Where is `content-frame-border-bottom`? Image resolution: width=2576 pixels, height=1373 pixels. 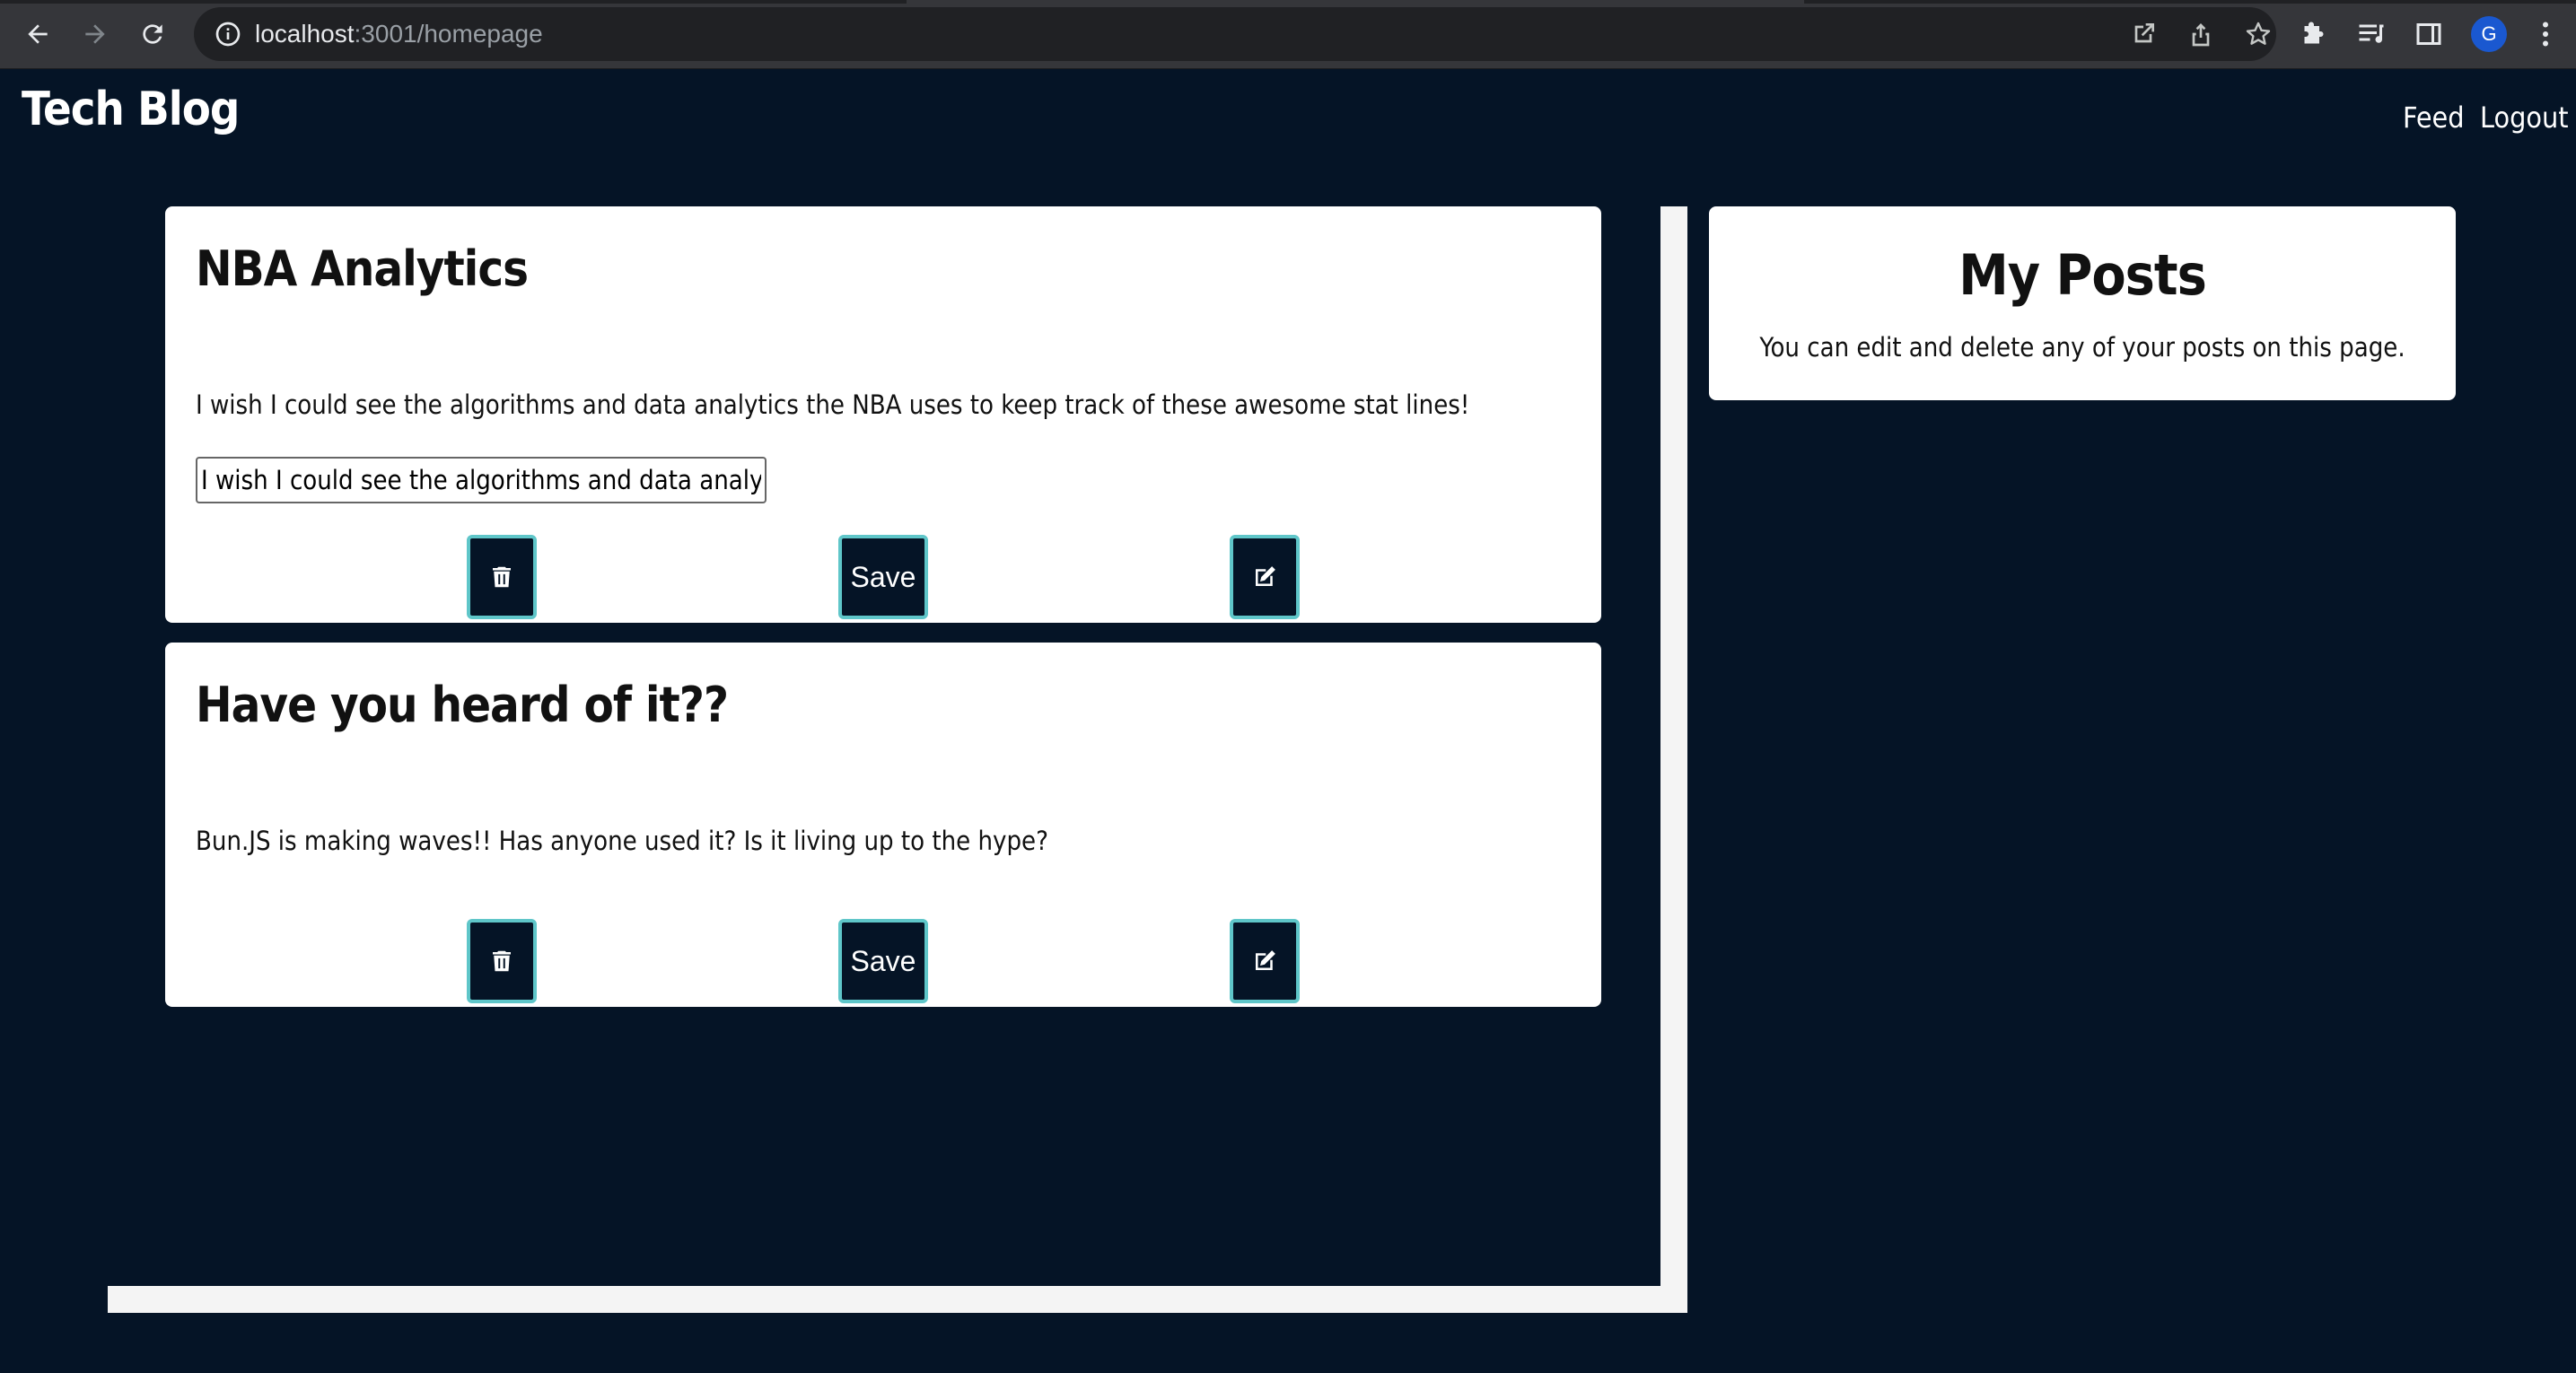 content-frame-border-bottom is located at coordinates (897, 1299).